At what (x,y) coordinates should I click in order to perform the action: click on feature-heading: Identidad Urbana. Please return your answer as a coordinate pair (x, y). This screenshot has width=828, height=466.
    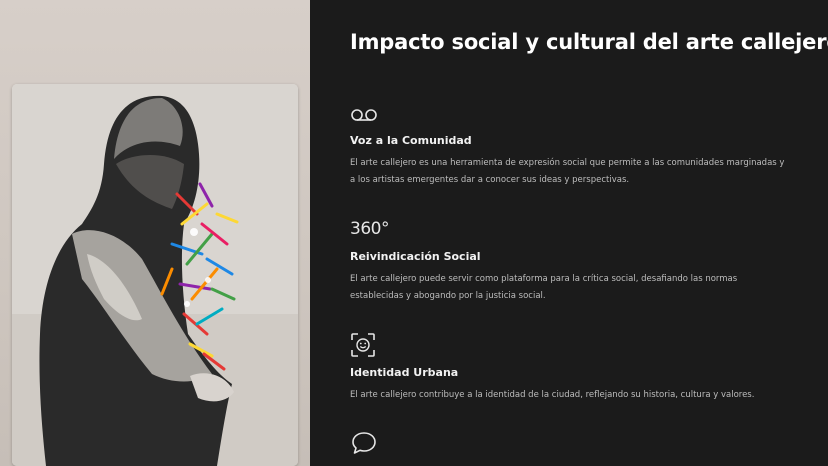
    Looking at the image, I should click on (404, 372).